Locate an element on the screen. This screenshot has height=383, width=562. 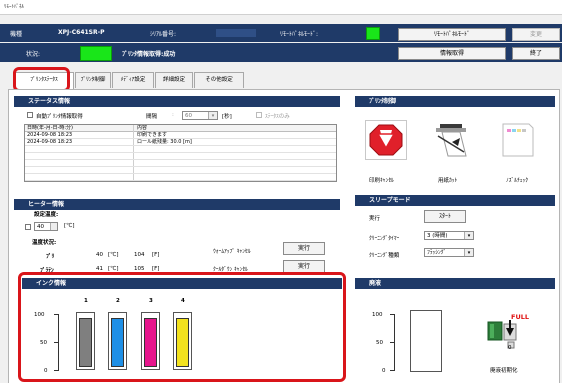
table-row: 2024-09-08 18:23 ロール紙残量: 30.0 [m] is located at coordinates (180, 142).